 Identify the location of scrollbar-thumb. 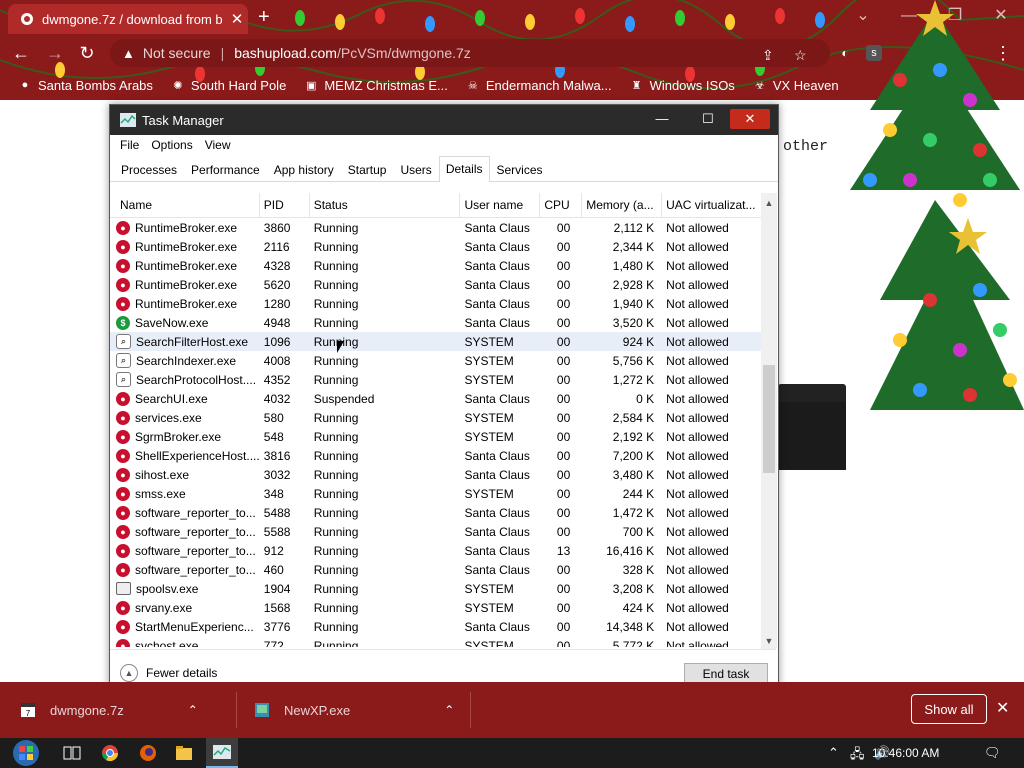
(769, 419).